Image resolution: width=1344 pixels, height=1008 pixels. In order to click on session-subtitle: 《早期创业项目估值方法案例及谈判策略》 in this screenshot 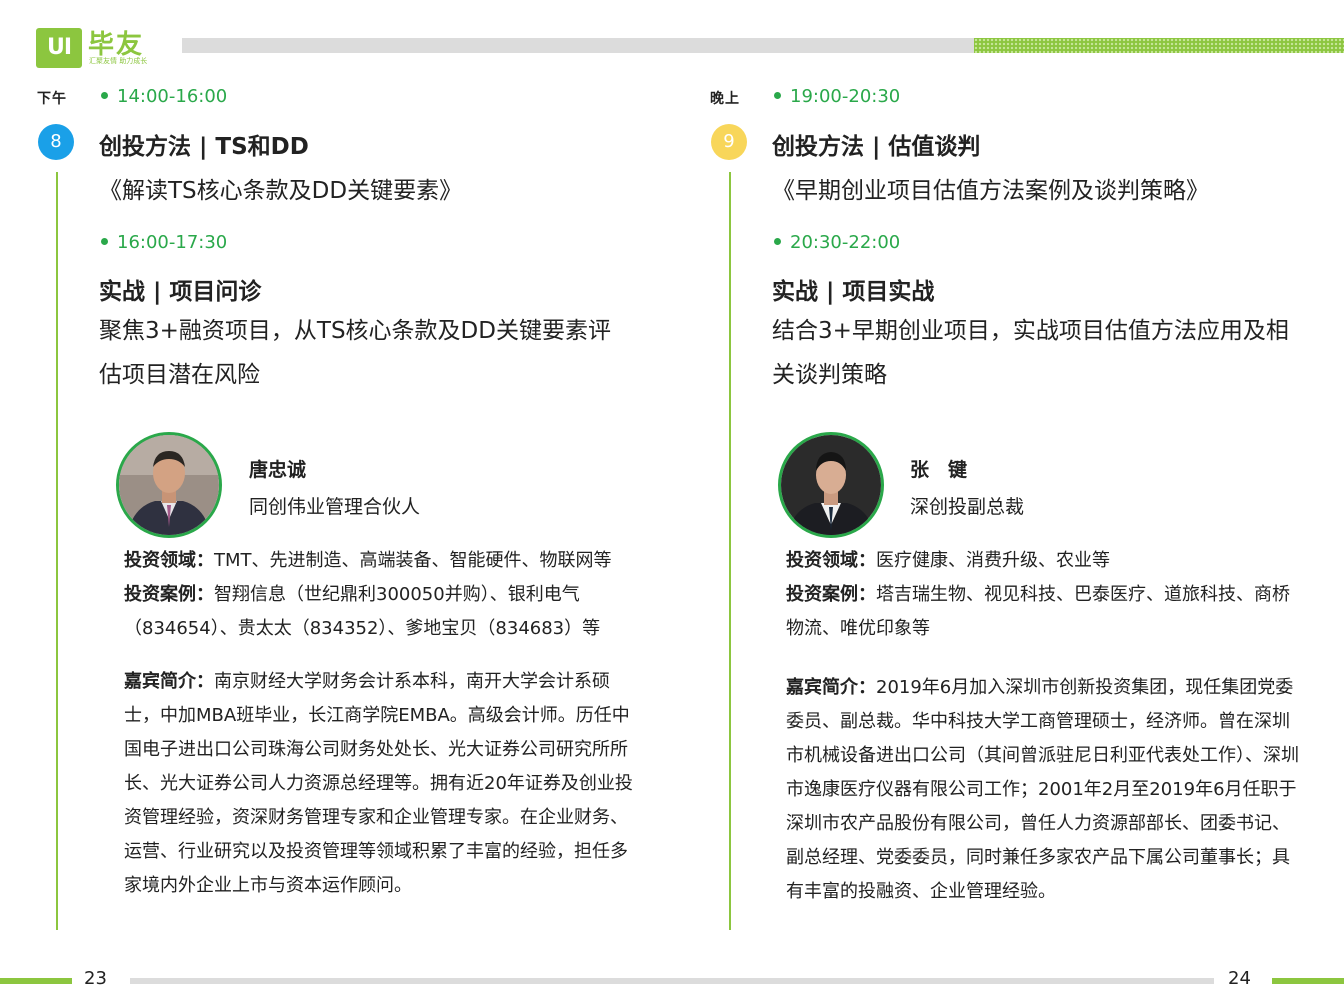, I will do `click(990, 191)`.